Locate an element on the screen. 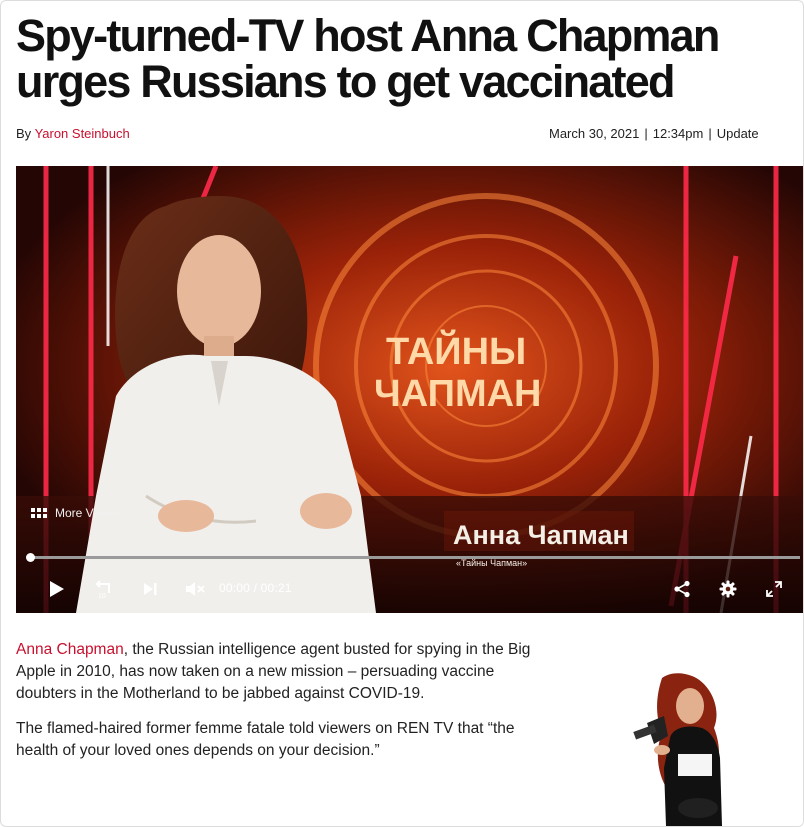 The image size is (804, 827). byline: By Yaron Steinbuch is located at coordinates (73, 133).